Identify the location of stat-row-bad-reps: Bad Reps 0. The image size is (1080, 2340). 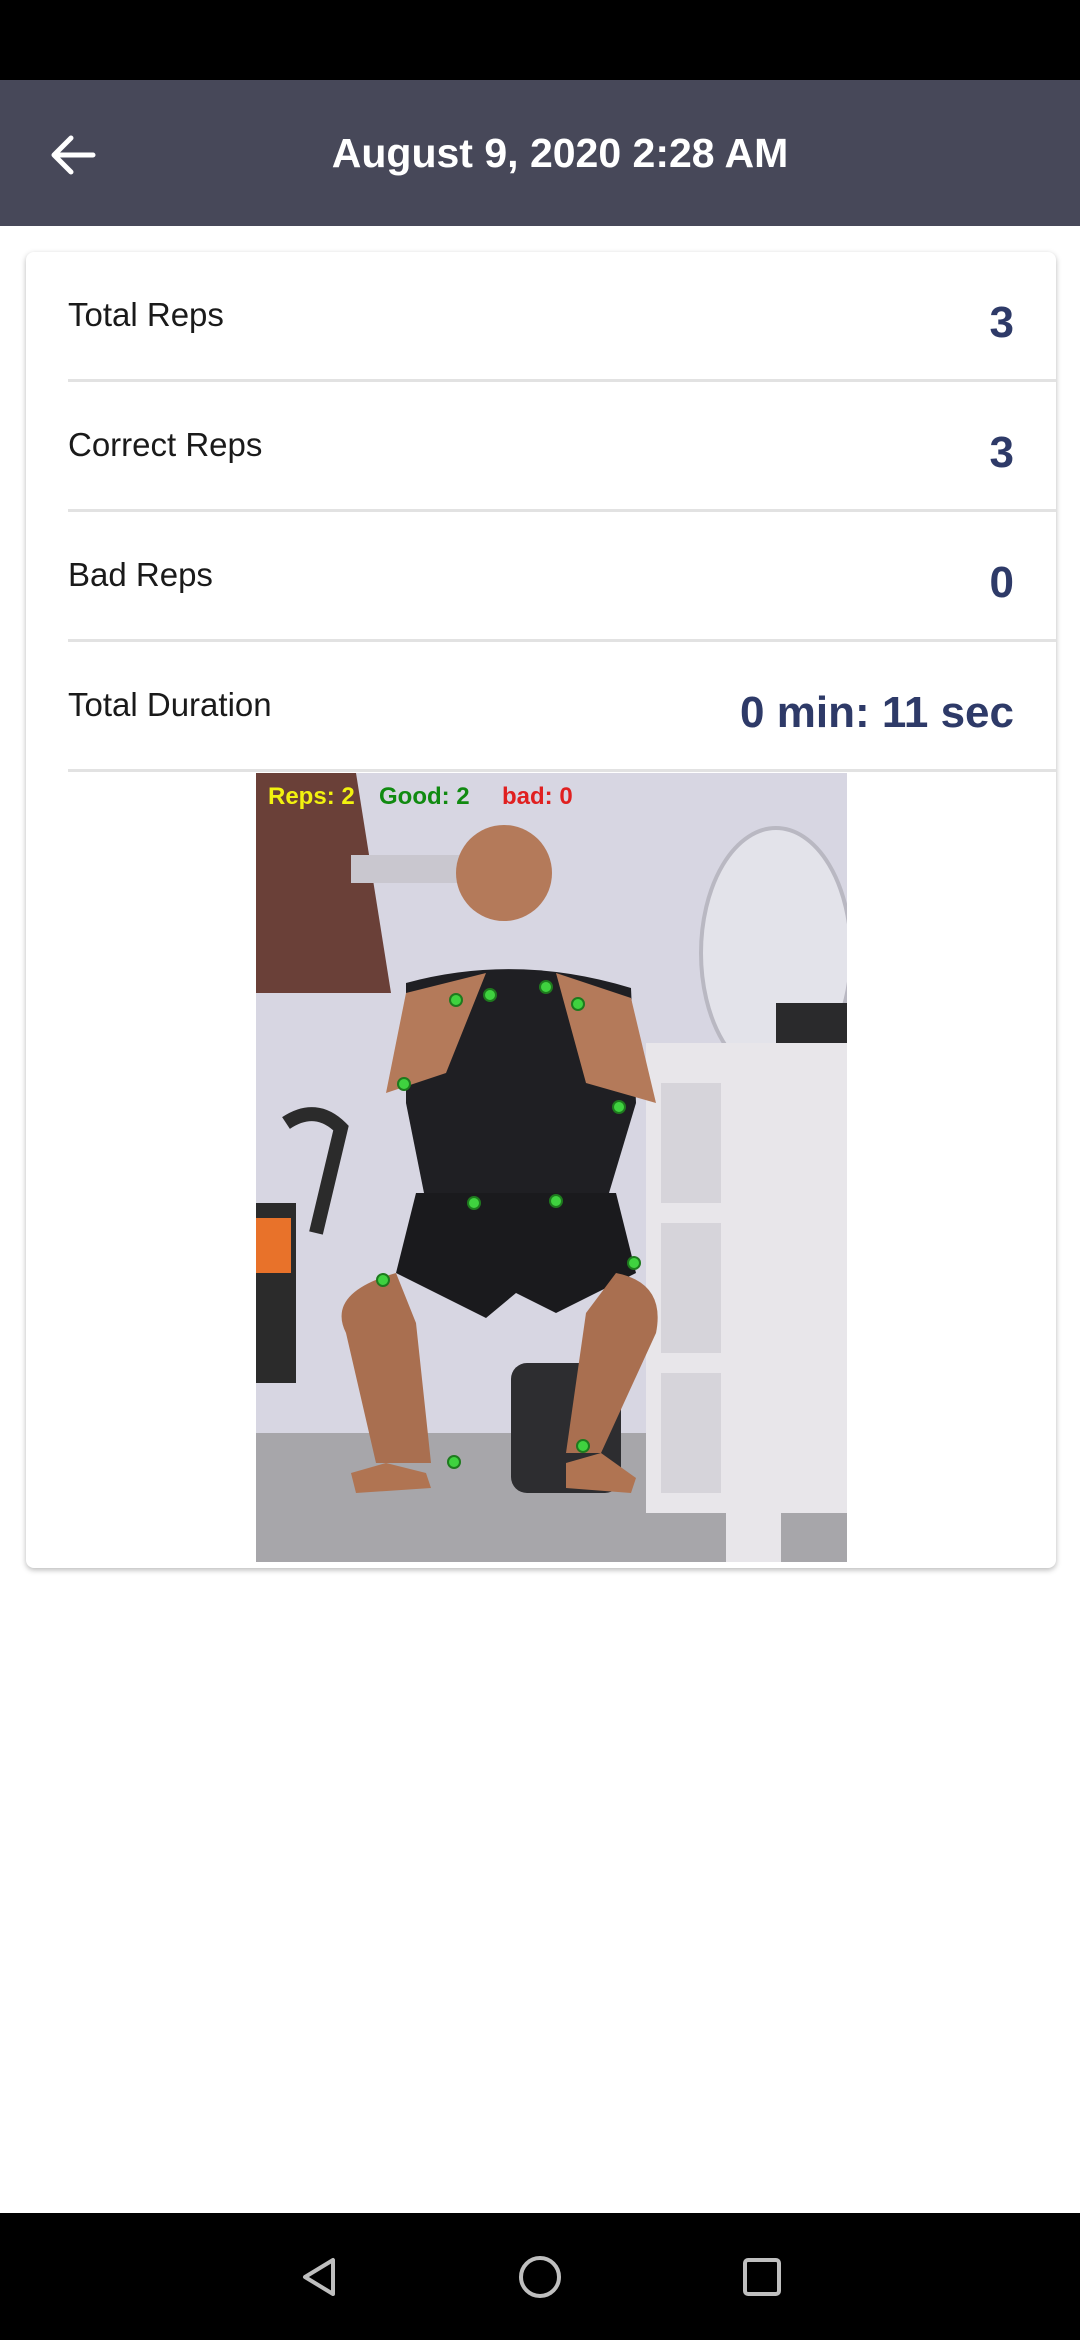
(562, 577).